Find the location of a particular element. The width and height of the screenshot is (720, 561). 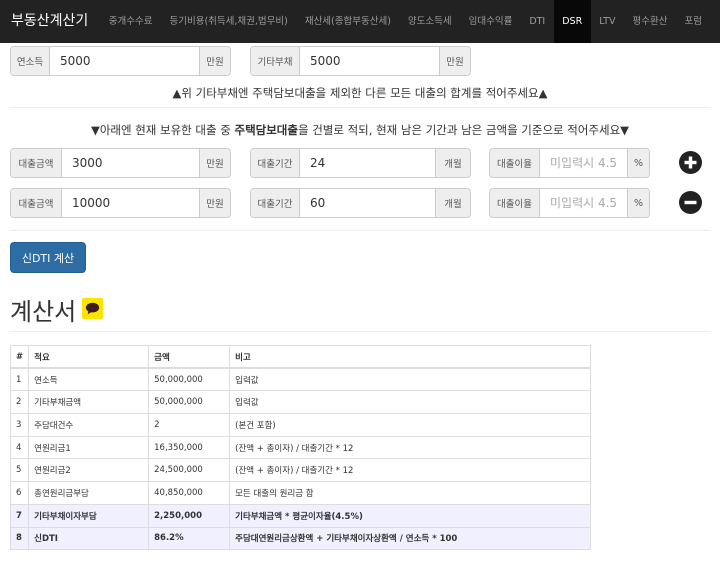

other-debt-input is located at coordinates (369, 61).